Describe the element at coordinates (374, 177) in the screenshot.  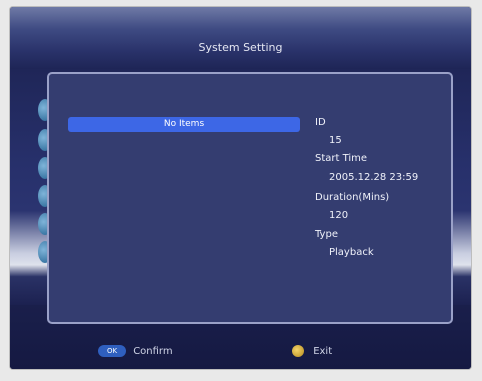
I see `start-time-value: 2005.12.28 23:59` at that location.